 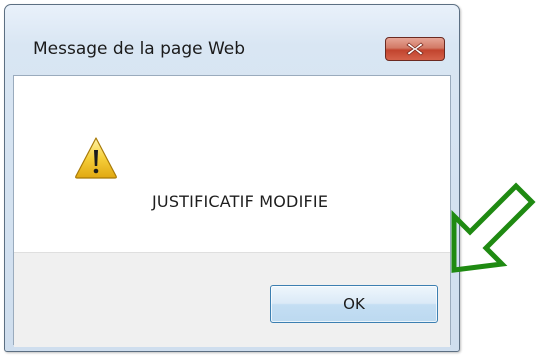 I want to click on dialog-message: JUSTIFICATIF MODIFIE, so click(x=240, y=201).